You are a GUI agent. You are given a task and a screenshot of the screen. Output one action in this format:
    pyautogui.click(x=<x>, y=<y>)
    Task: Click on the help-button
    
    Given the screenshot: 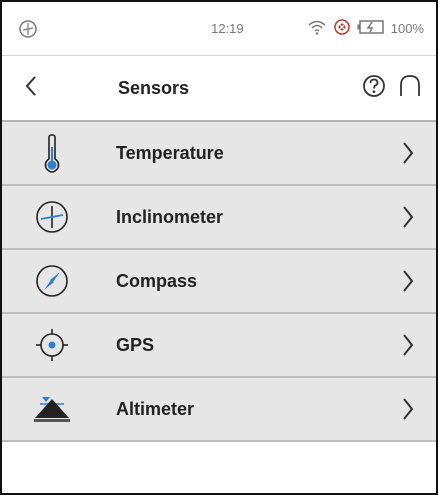 What is the action you would take?
    pyautogui.click(x=374, y=88)
    